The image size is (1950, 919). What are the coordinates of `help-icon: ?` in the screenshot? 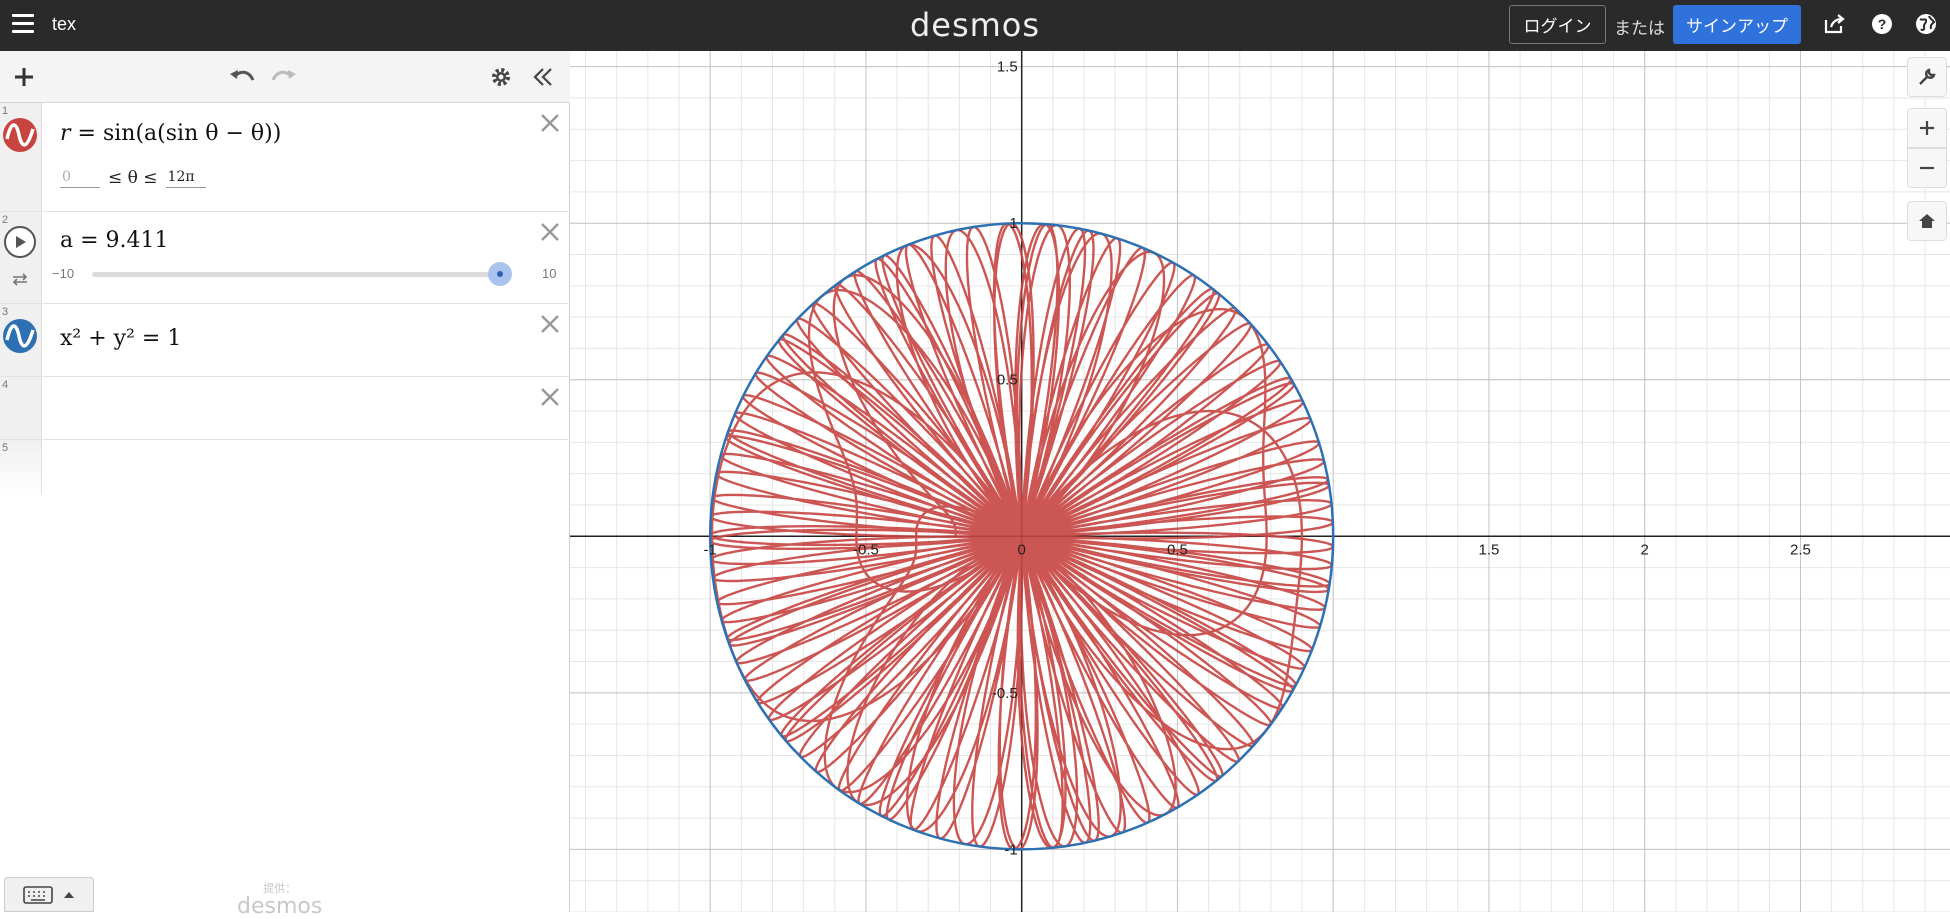 It's located at (1882, 24).